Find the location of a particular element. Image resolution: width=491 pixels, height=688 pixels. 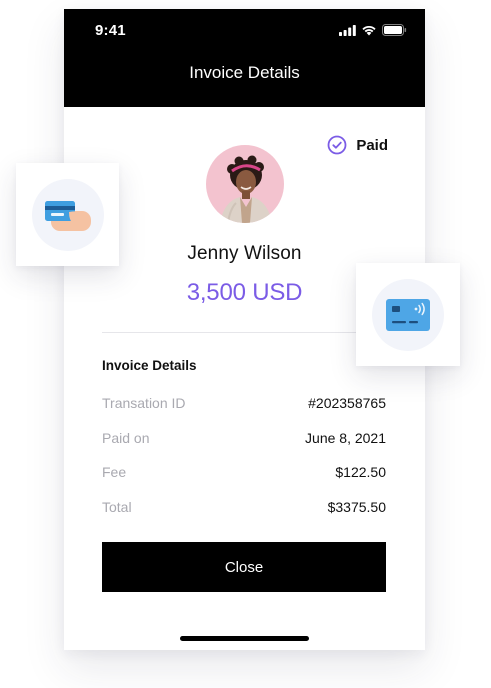

close-button: Close is located at coordinates (244, 567).